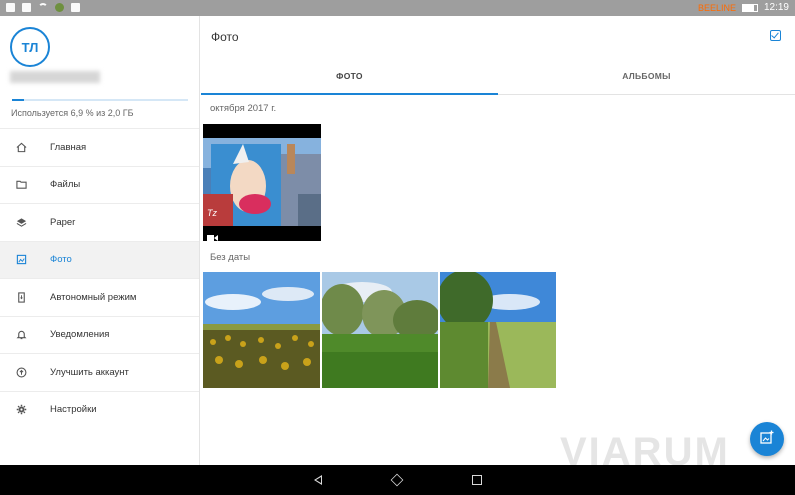 This screenshot has height=495, width=795. I want to click on gallery-notification-icon, so click(10, 7).